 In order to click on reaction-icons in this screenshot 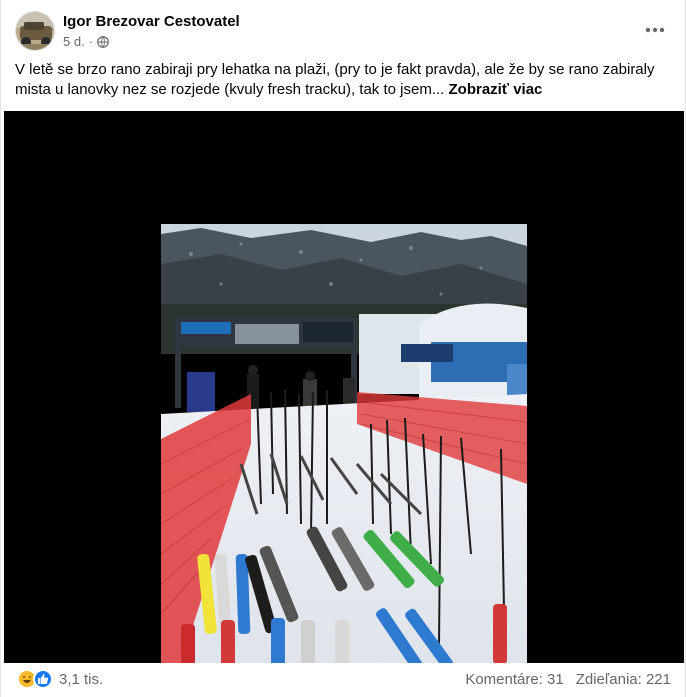, I will do `click(35, 679)`.